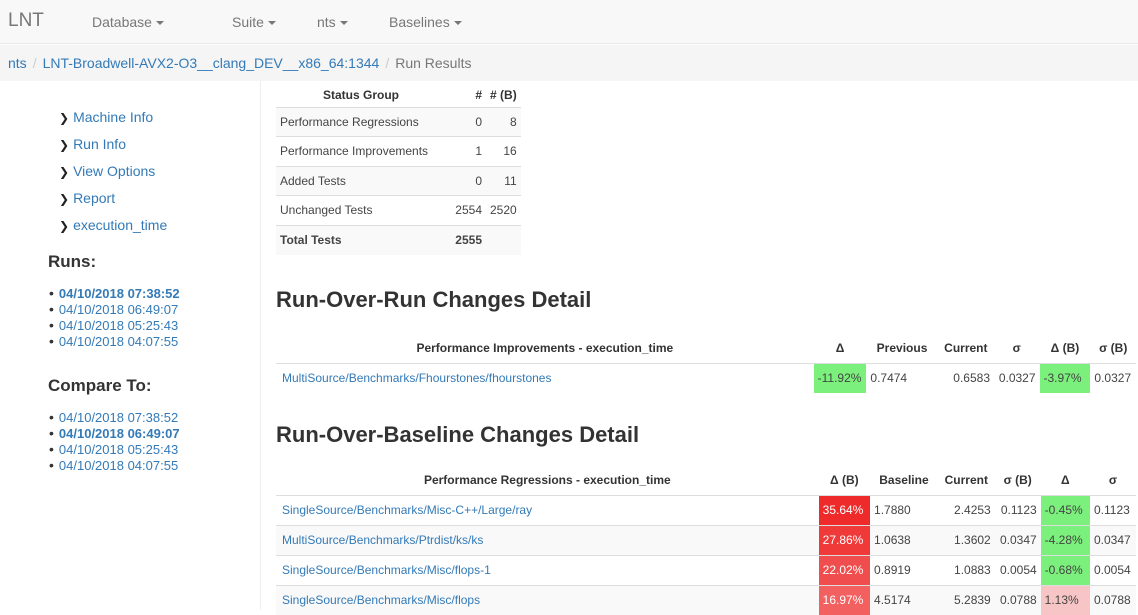  Describe the element at coordinates (118, 341) in the screenshot. I see `run-link: 04/10/2018 04:07:55` at that location.